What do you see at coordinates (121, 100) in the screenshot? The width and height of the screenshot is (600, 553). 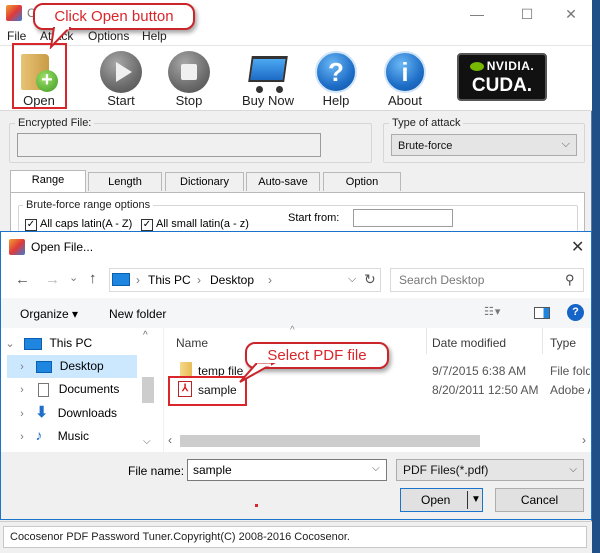 I see `start-label: Start` at bounding box center [121, 100].